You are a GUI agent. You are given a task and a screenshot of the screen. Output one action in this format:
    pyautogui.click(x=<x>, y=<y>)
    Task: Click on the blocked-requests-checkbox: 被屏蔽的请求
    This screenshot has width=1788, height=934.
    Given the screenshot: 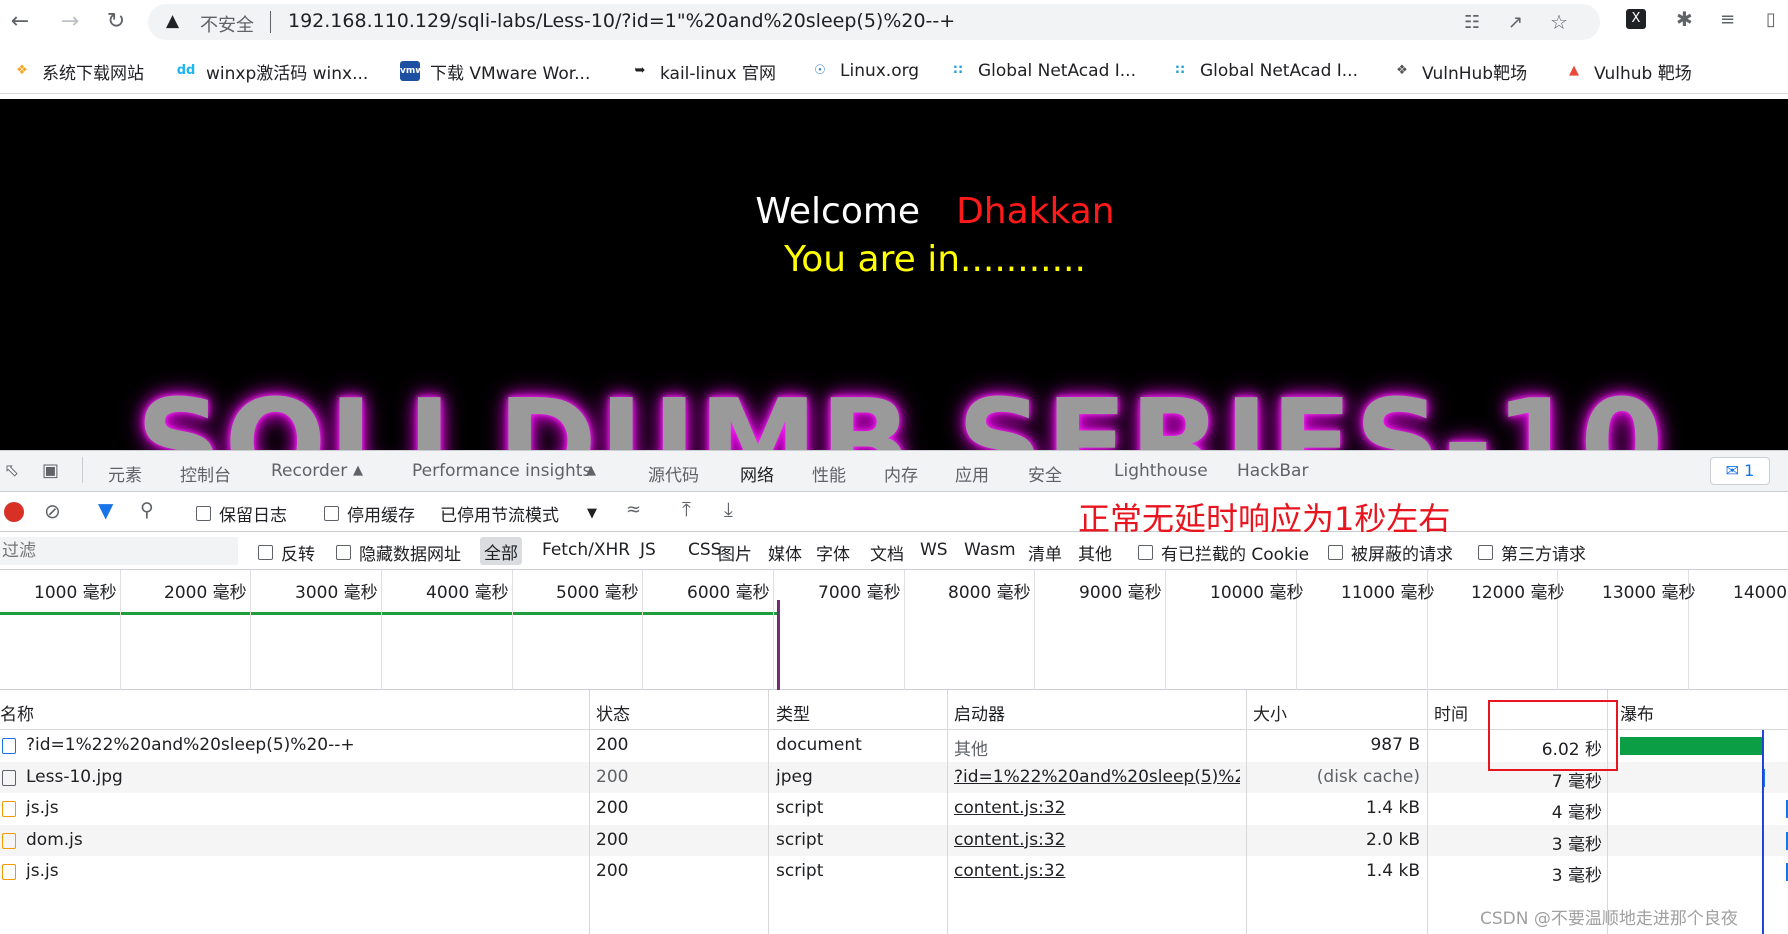 What is the action you would take?
    pyautogui.click(x=1390, y=552)
    